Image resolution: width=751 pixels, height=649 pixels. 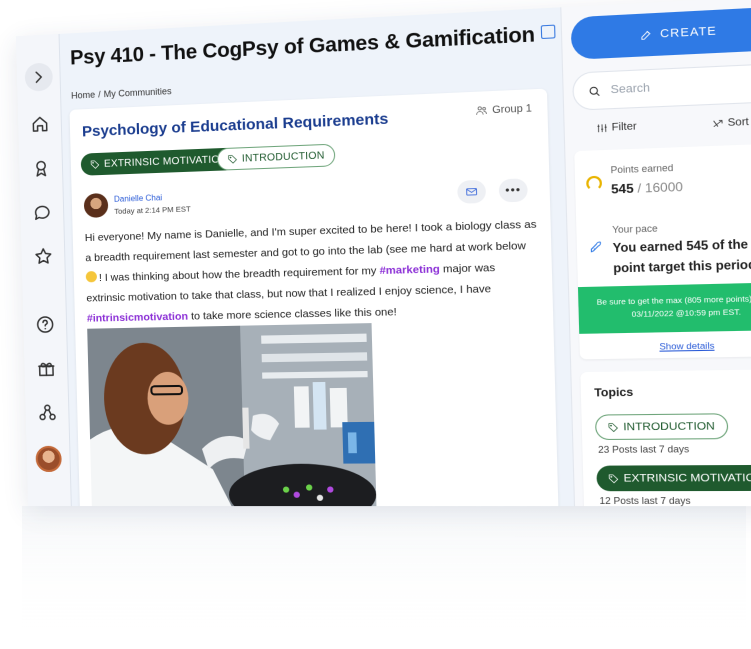 I want to click on post-timestamp: Today at 2:14 PM EST, so click(x=152, y=210).